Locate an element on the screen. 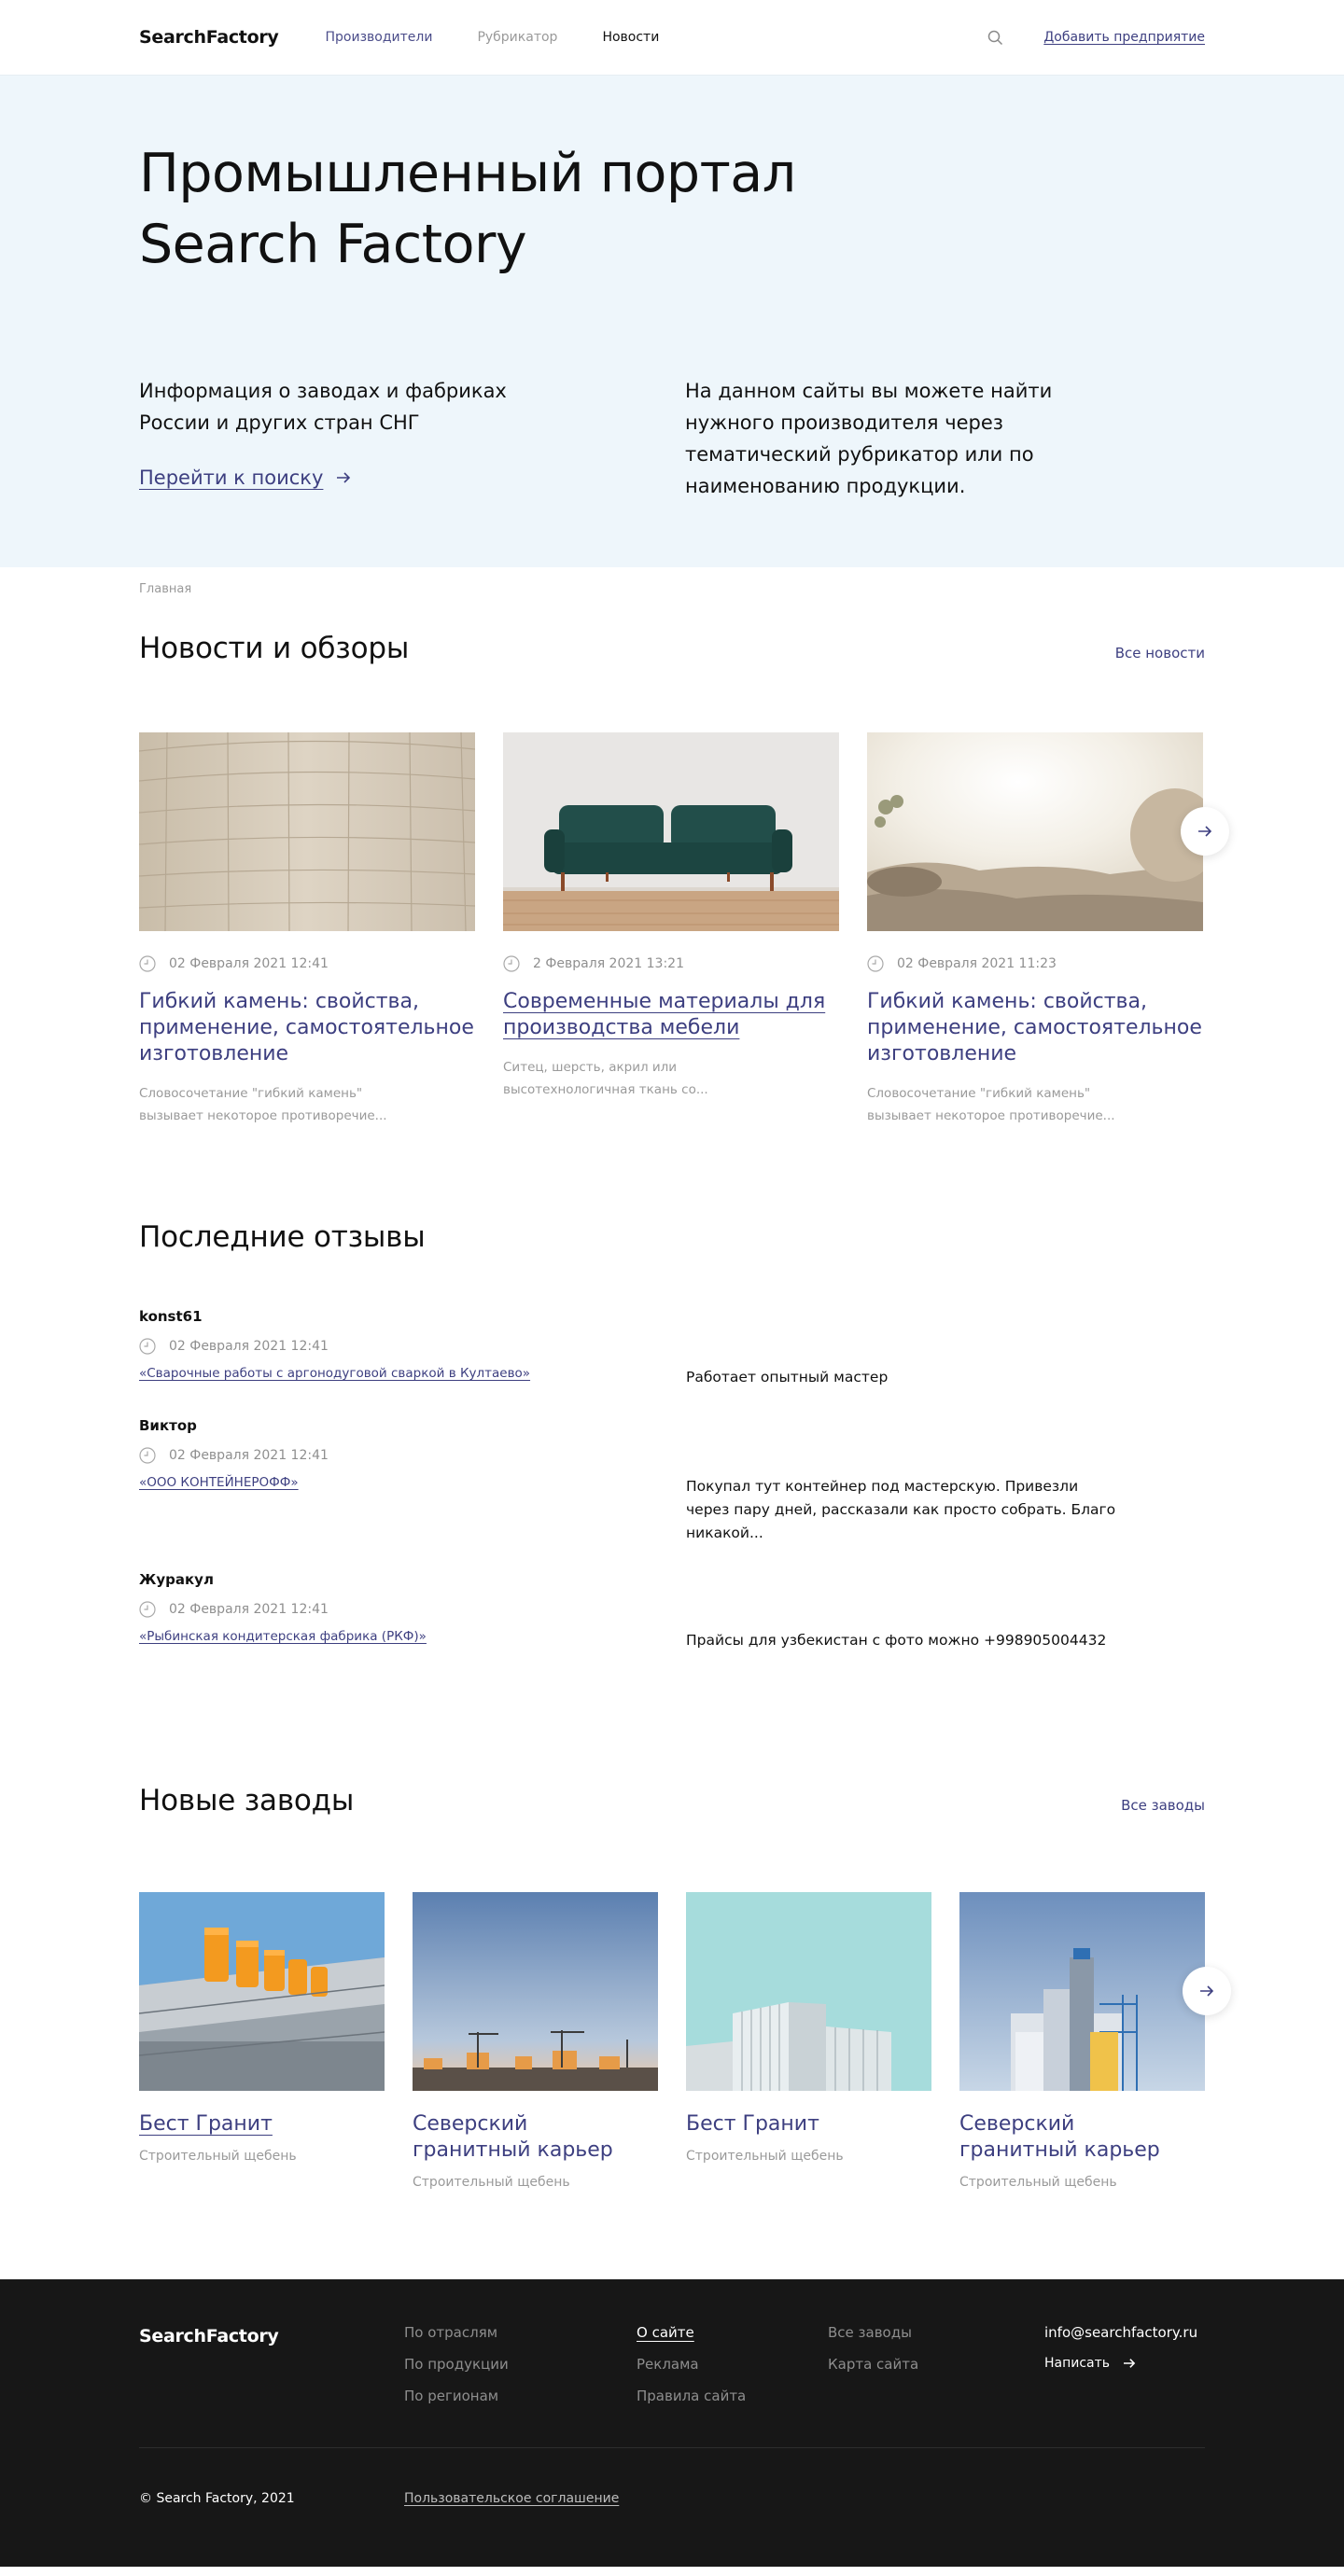  review-author: konst61 is located at coordinates (171, 1316).